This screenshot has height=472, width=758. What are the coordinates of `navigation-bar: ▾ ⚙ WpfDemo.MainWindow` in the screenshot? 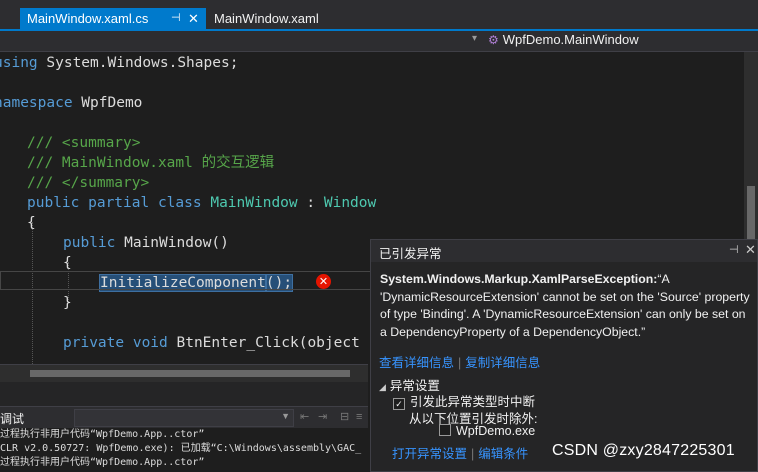 It's located at (379, 41).